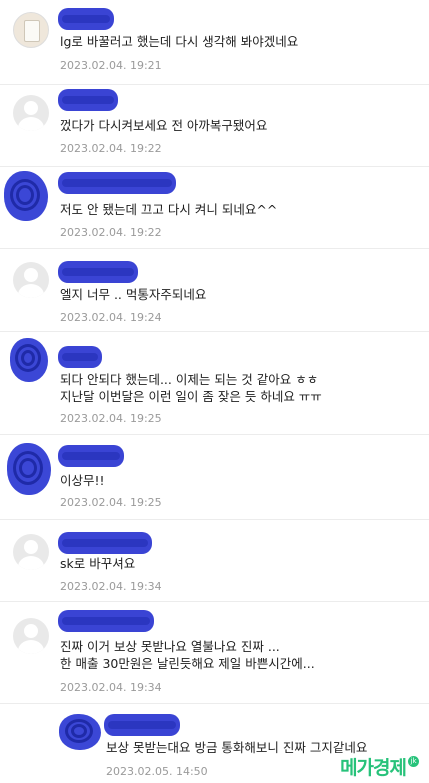 The height and width of the screenshot is (783, 429). I want to click on profile-photo, so click(31, 30).